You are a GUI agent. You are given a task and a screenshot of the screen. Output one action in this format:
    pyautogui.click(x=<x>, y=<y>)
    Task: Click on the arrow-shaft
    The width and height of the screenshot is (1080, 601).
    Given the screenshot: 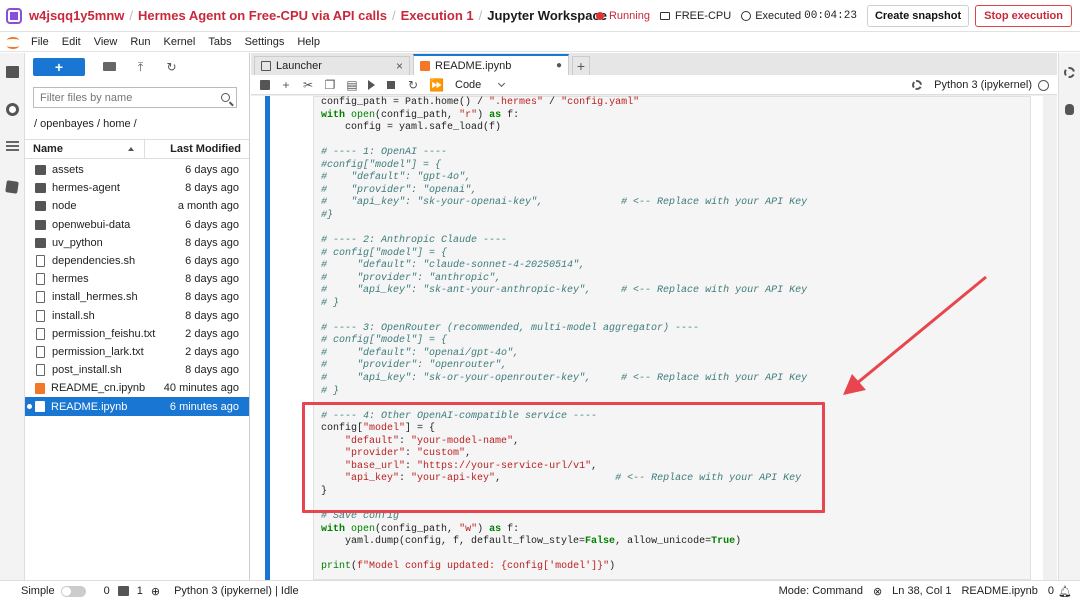 What is the action you would take?
    pyautogui.click(x=921, y=330)
    